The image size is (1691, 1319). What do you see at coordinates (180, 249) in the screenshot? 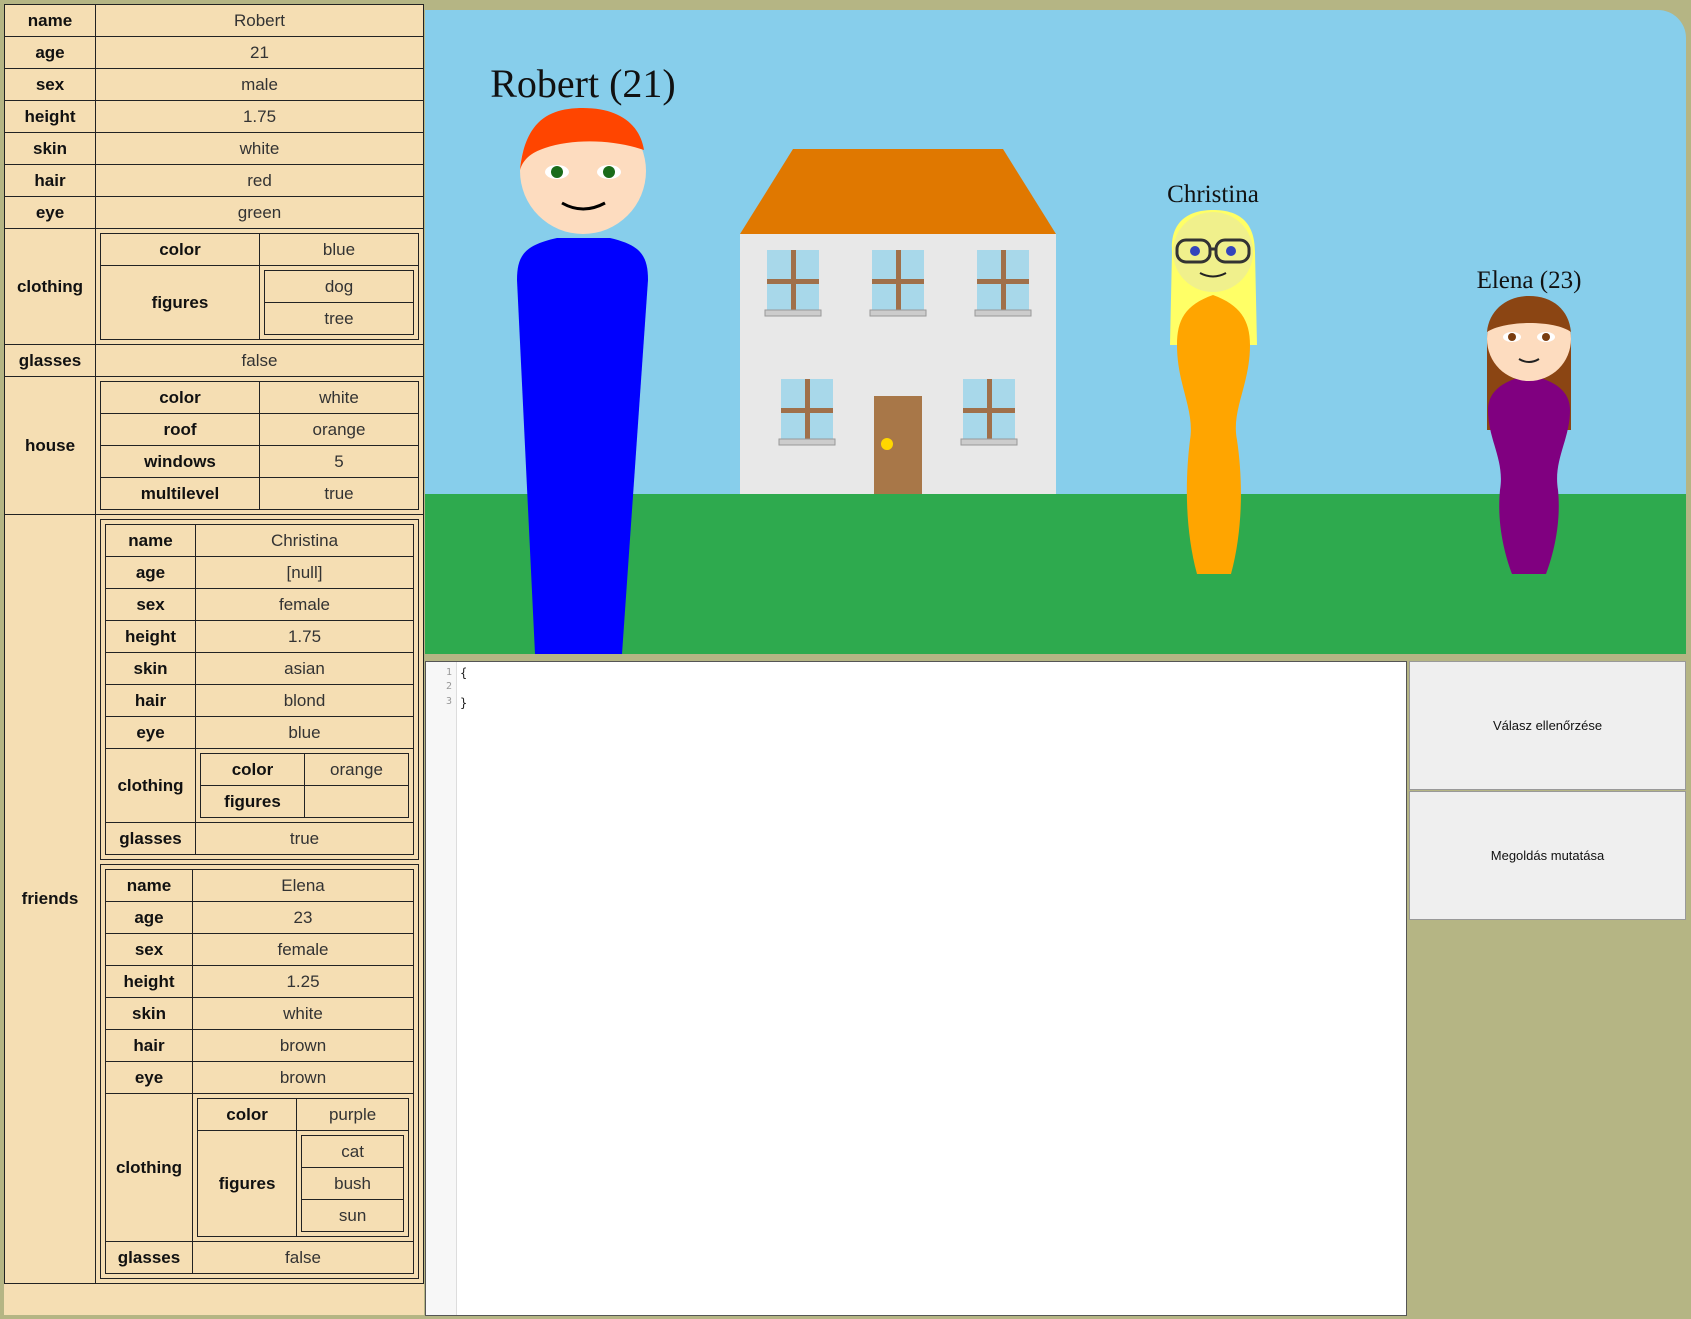
I see `label-color: color` at bounding box center [180, 249].